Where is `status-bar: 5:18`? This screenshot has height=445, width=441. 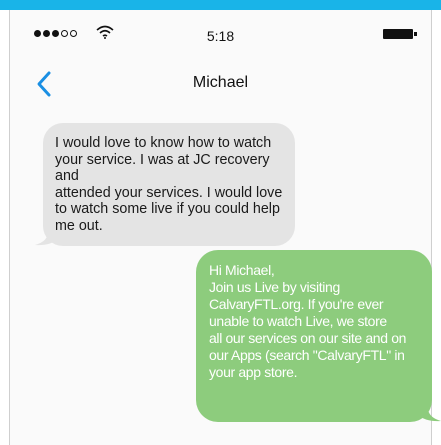 status-bar: 5:18 is located at coordinates (220, 36).